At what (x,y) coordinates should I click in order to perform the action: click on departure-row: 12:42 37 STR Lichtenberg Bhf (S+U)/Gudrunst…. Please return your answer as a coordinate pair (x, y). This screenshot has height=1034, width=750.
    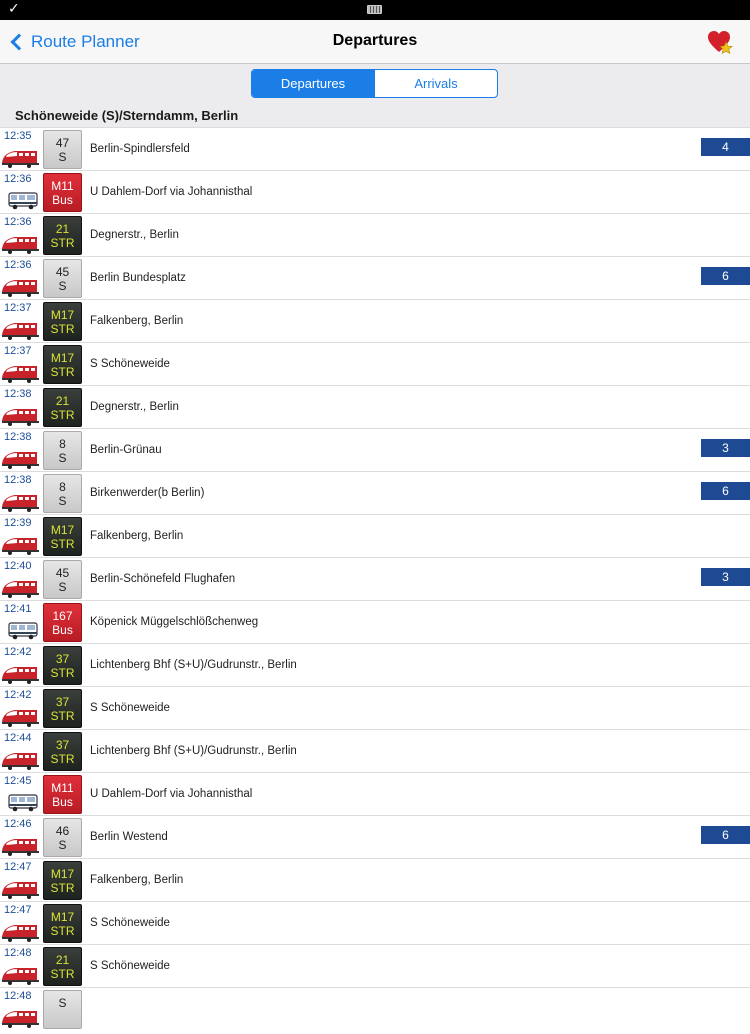
    Looking at the image, I should click on (375, 664).